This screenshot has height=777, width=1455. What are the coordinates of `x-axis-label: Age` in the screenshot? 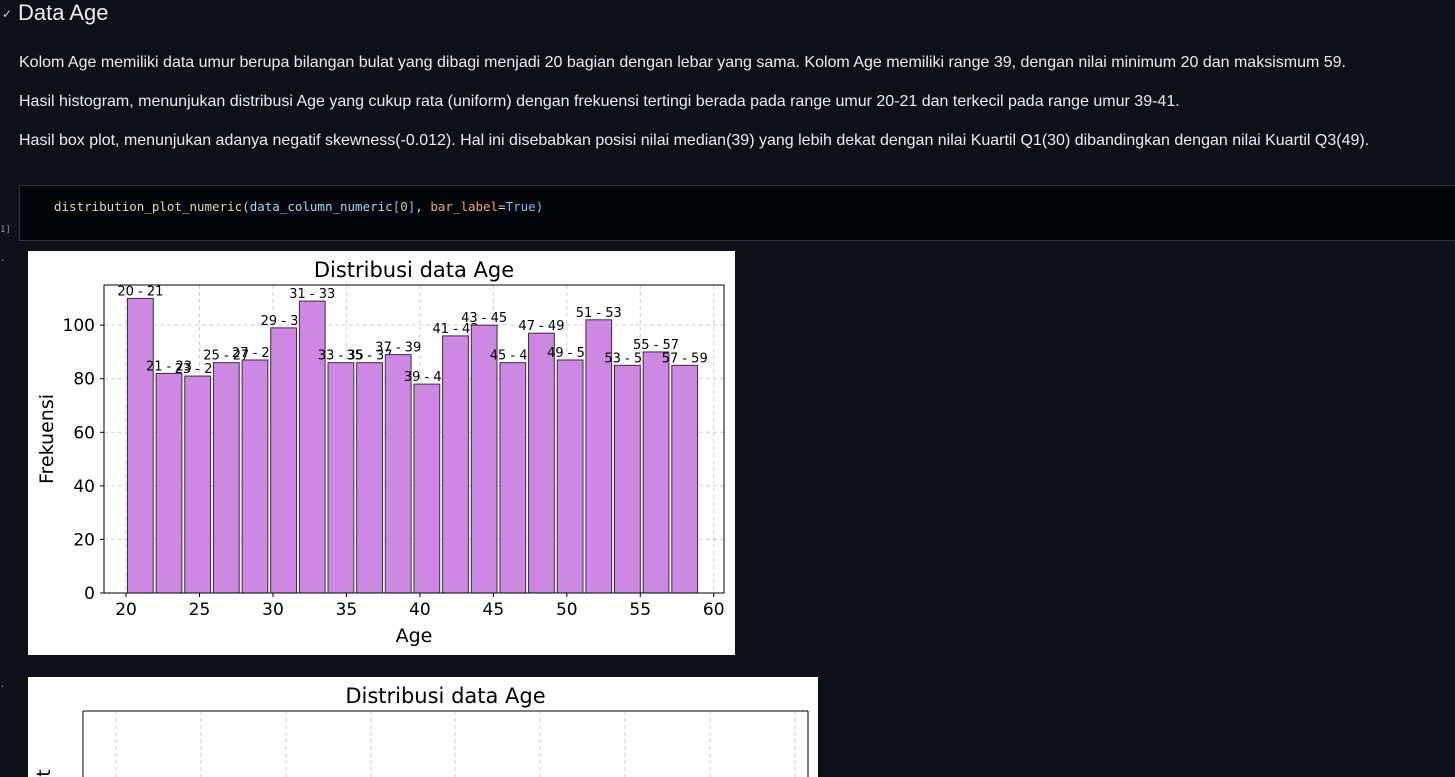 It's located at (414, 636).